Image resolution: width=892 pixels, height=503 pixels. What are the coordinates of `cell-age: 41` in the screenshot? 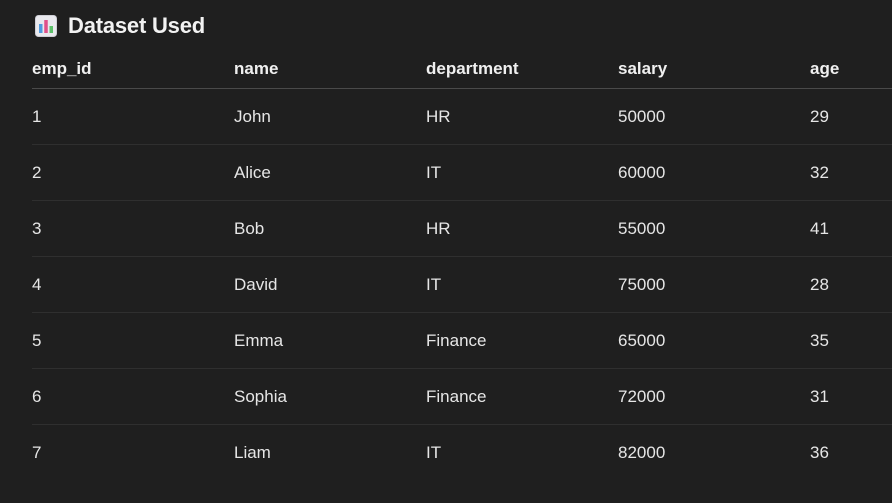 It's located at (851, 228).